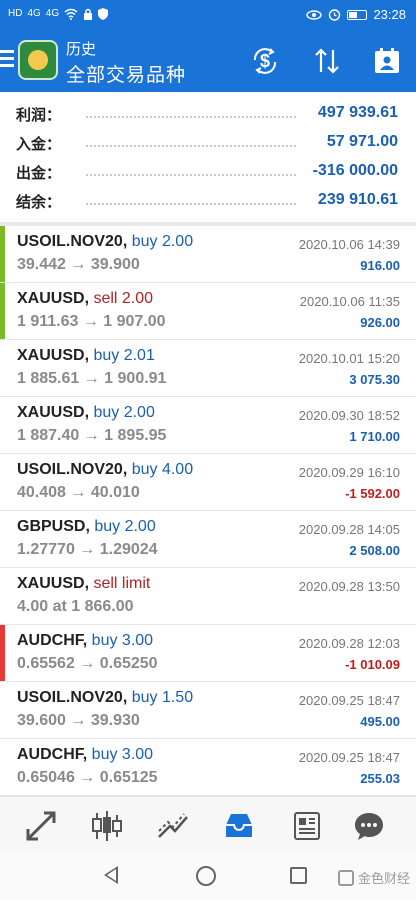 The image size is (416, 900). I want to click on trade-prices: 0.65046 → 0.65125, so click(87, 777).